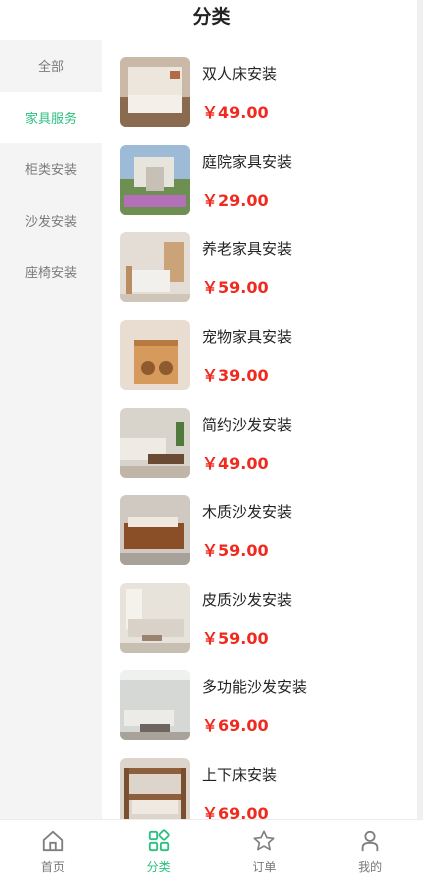 This screenshot has height=875, width=423. I want to click on product-name: 宠物家具安装, so click(247, 337).